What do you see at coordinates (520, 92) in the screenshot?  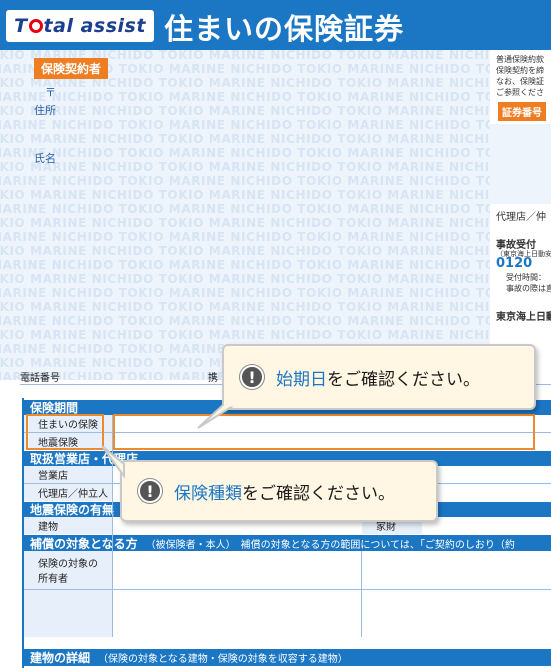 I see `terms-text-4: ご参照くださ` at bounding box center [520, 92].